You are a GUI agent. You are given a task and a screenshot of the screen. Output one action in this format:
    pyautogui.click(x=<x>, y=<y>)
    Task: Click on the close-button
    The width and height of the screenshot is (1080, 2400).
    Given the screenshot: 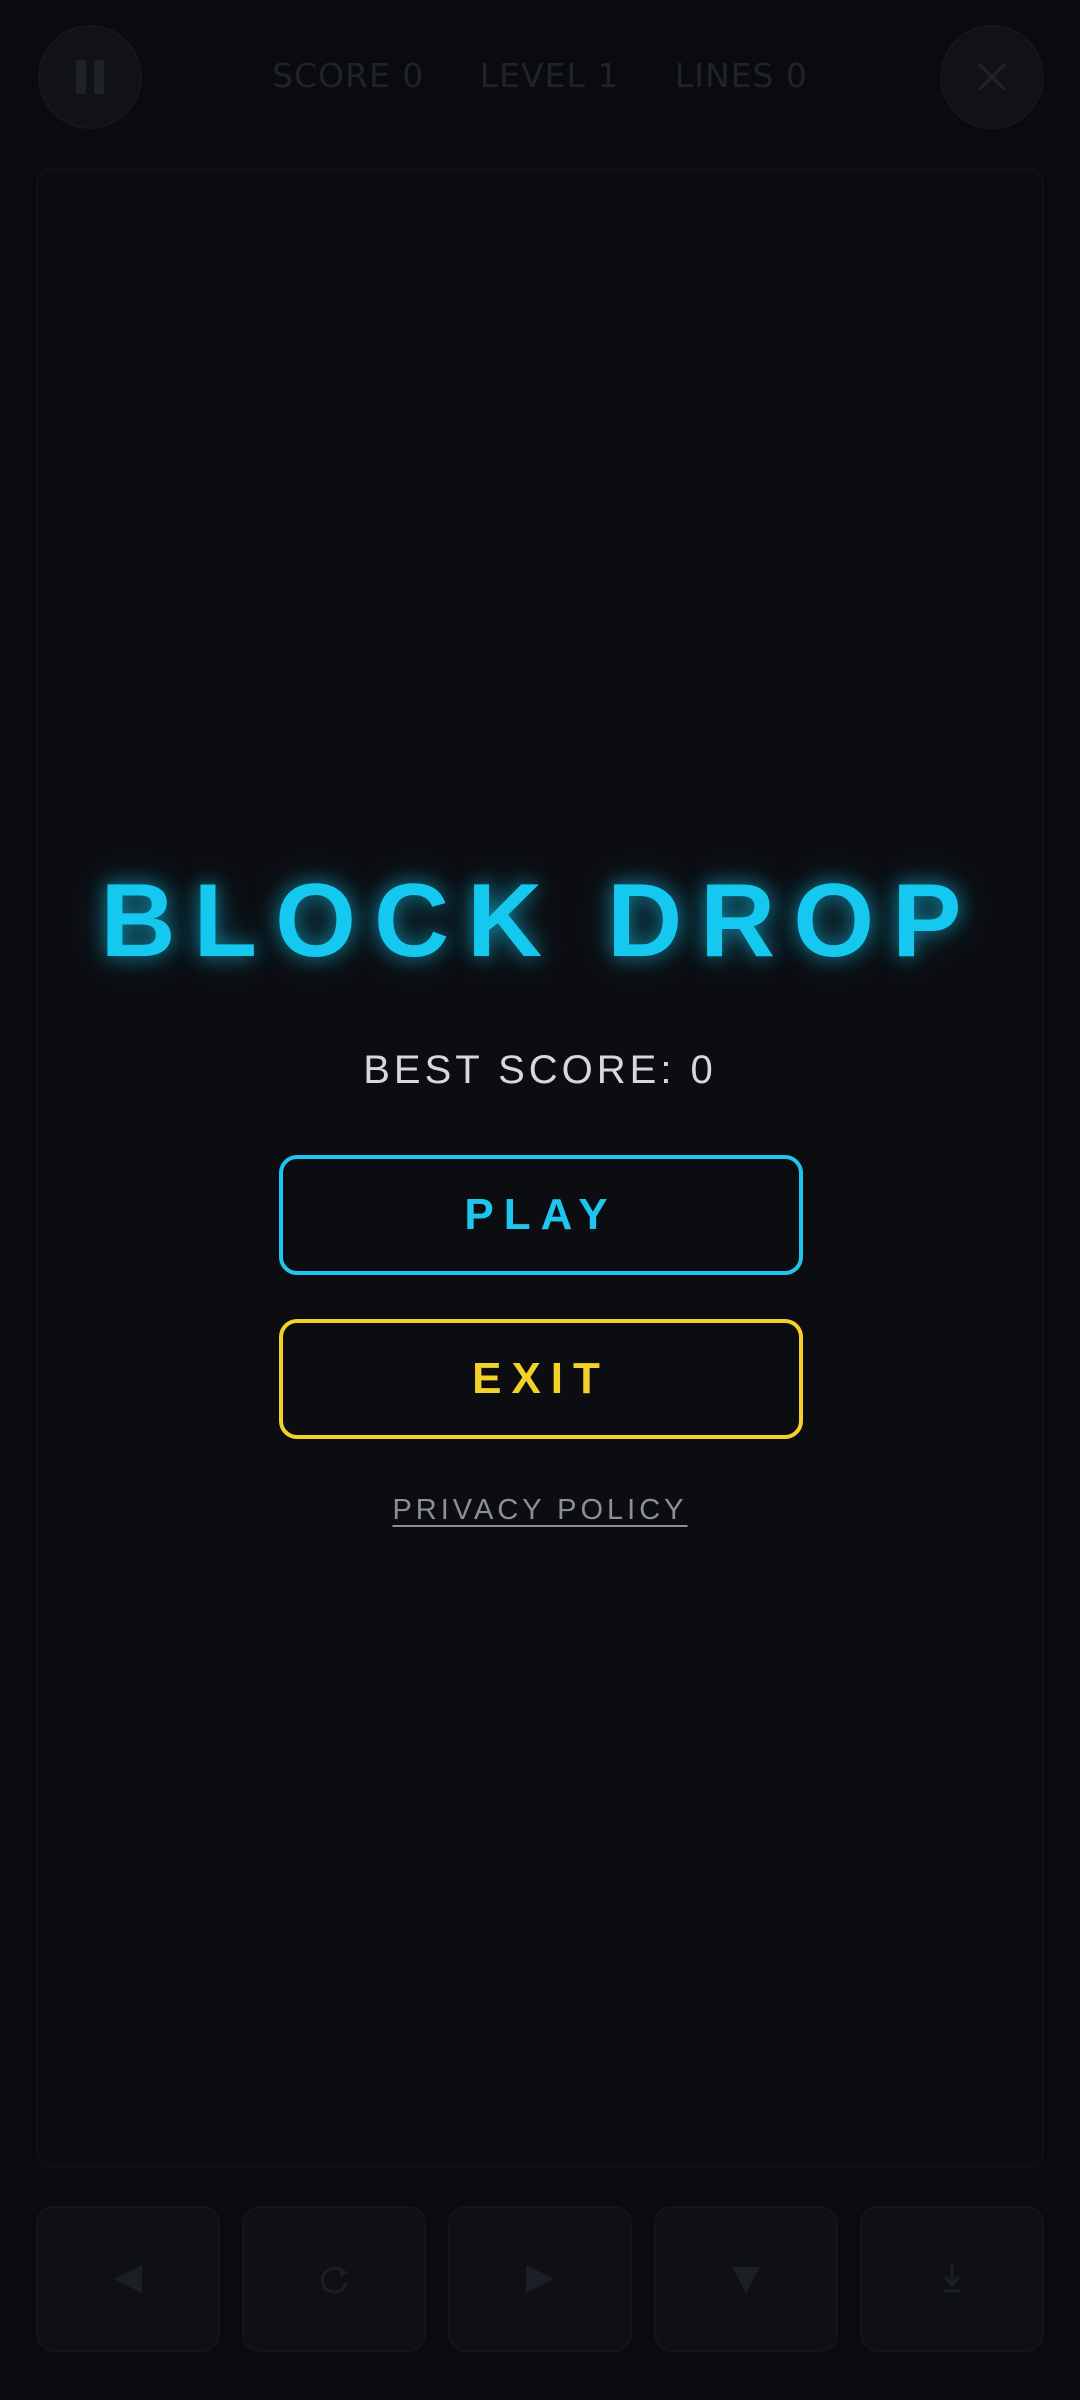 What is the action you would take?
    pyautogui.click(x=992, y=77)
    